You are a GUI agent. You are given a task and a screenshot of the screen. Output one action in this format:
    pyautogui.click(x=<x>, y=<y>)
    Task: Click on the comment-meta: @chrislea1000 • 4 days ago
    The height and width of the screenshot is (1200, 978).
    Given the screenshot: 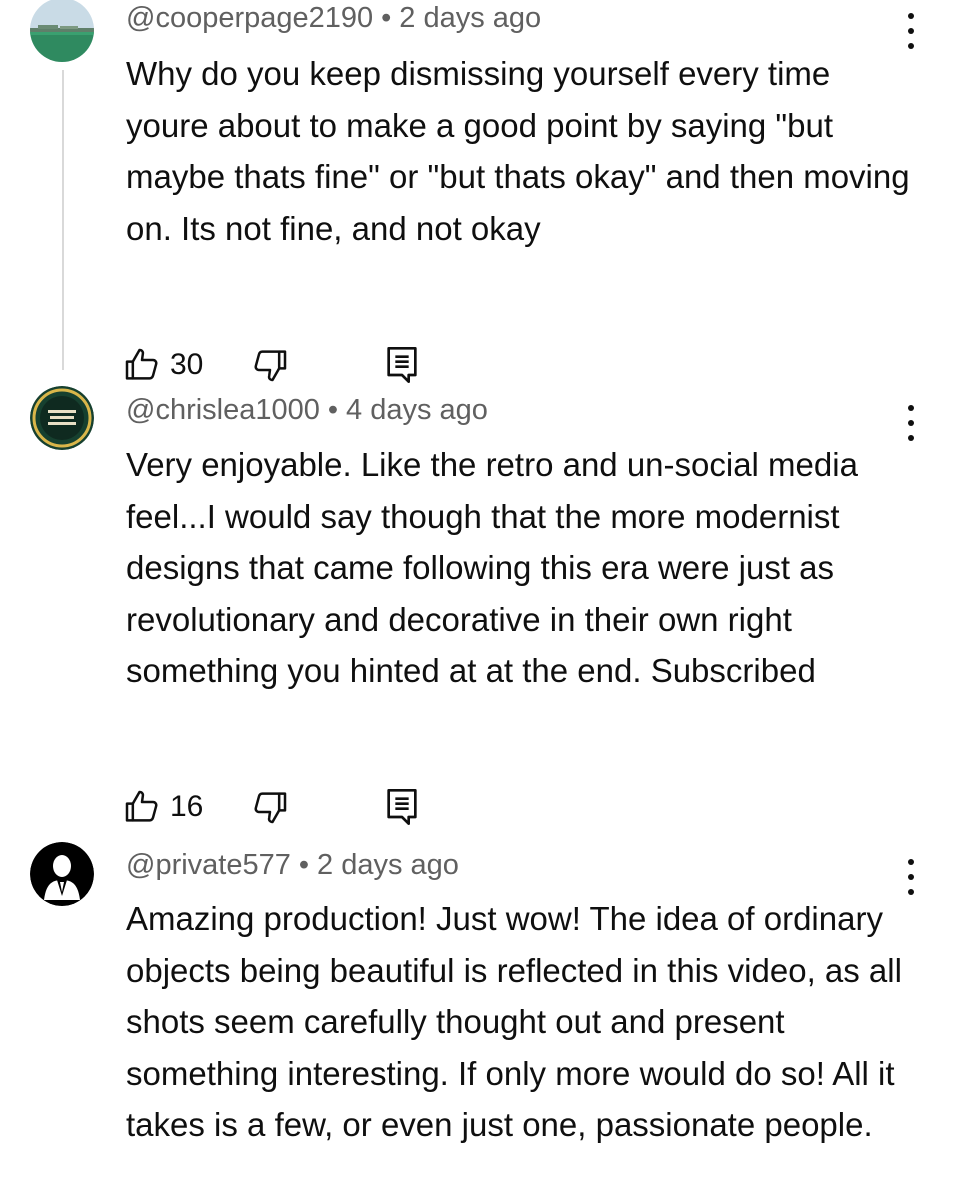 What is the action you would take?
    pyautogui.click(x=307, y=410)
    